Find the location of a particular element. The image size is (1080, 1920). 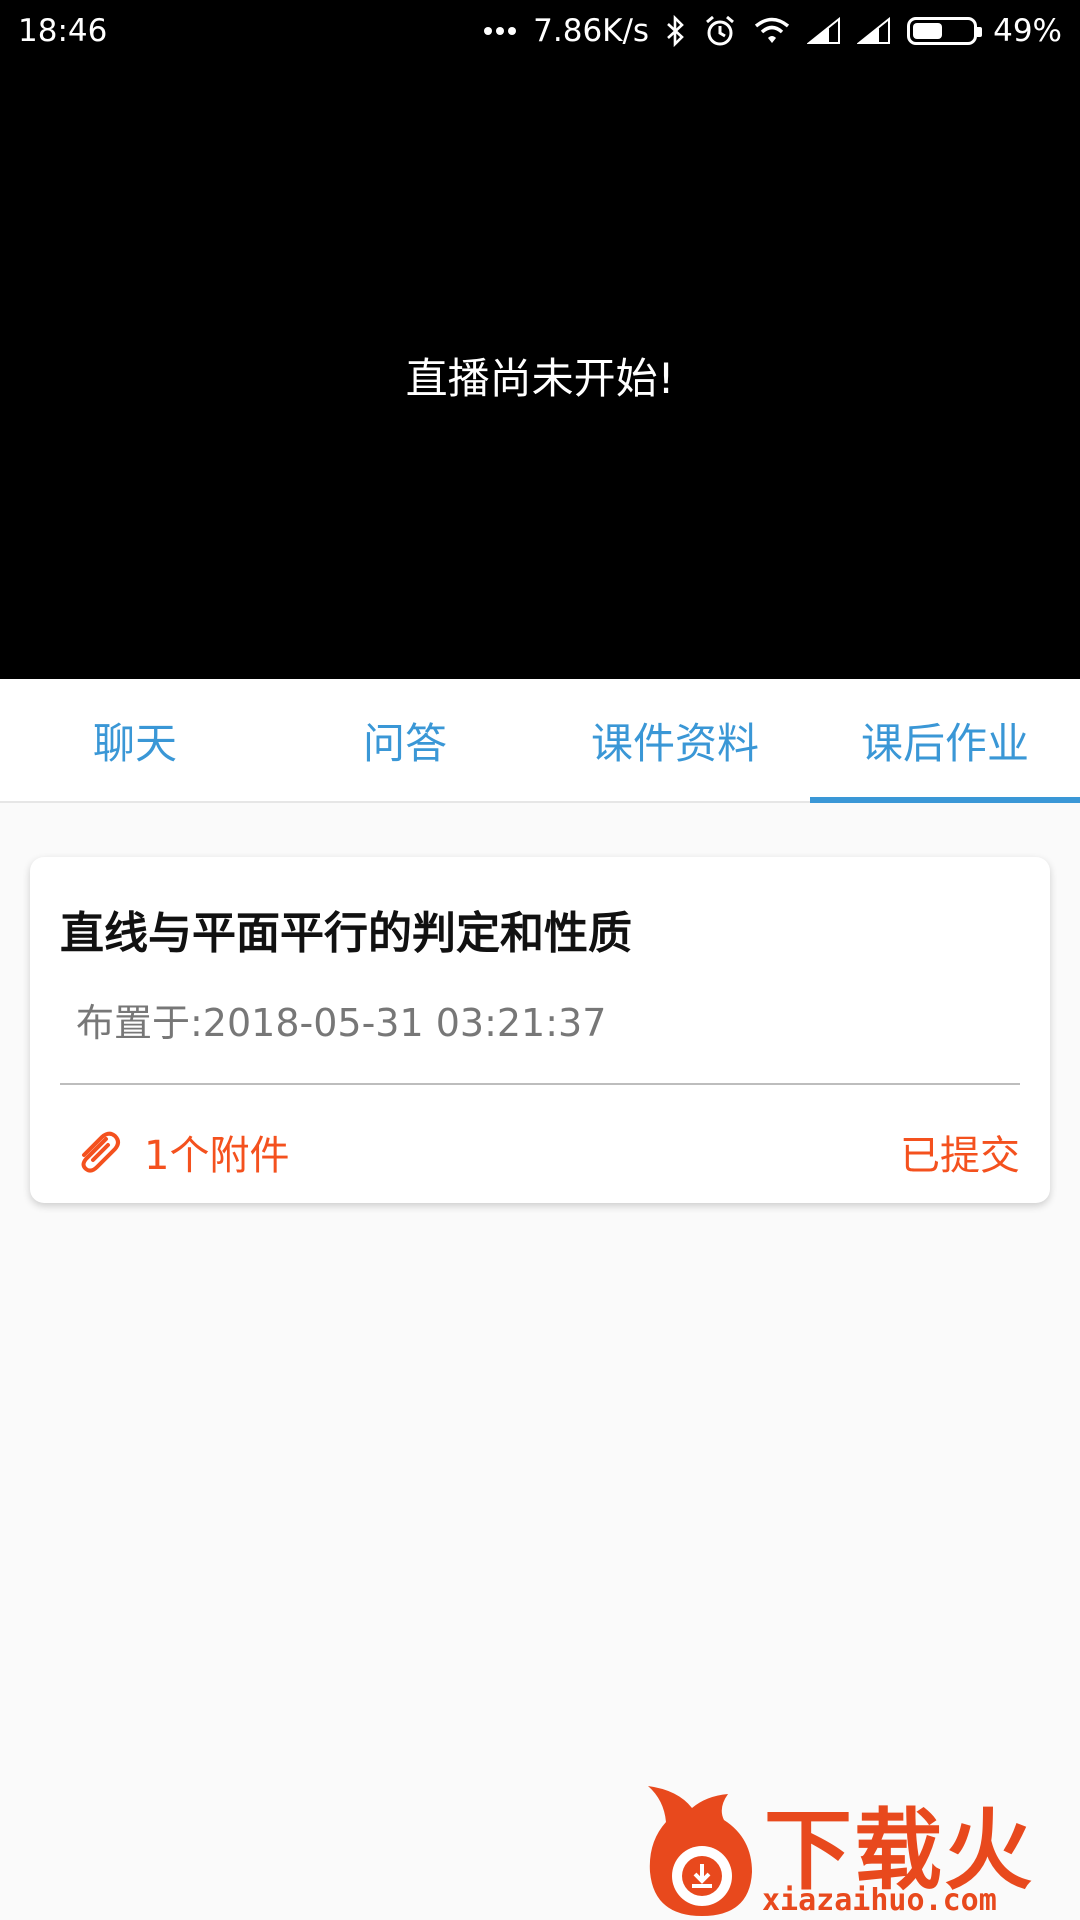

homework-title: 直线与平面平行的判定和性质 is located at coordinates (346, 933).